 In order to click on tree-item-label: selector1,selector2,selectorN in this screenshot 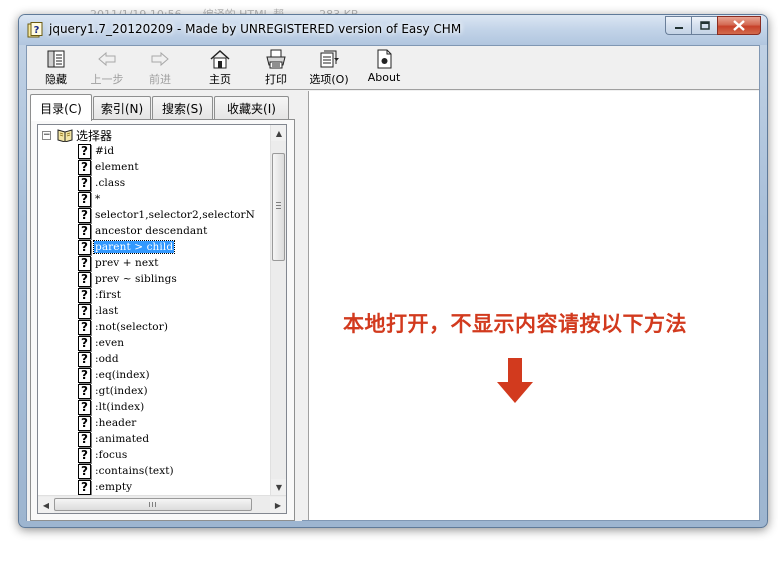, I will do `click(175, 215)`.